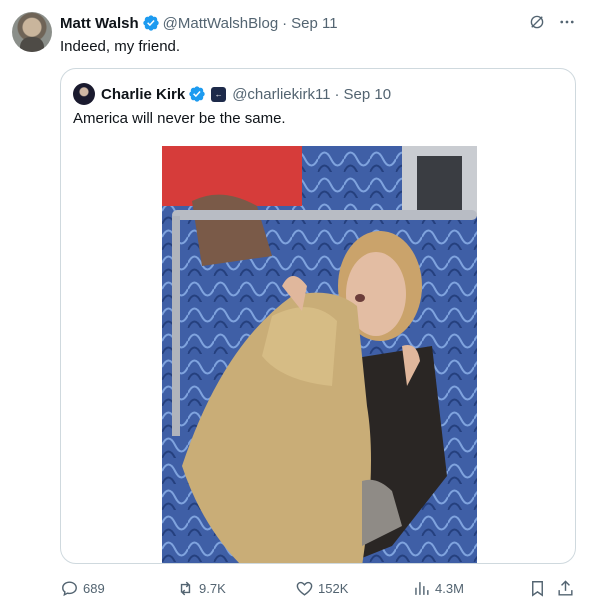 The image size is (594, 609). I want to click on views-count: 4.3M, so click(449, 588).